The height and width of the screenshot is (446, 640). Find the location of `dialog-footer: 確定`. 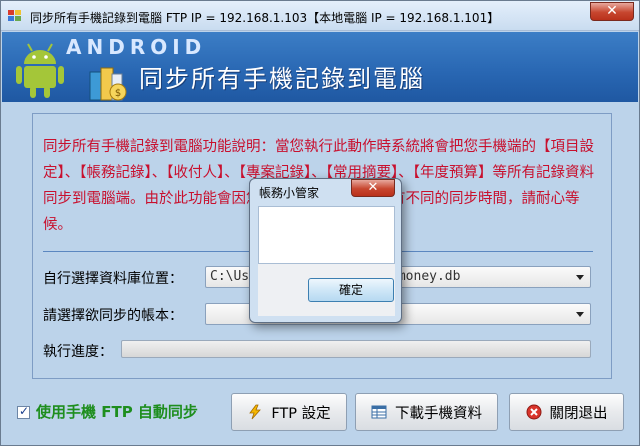

dialog-footer: 確定 is located at coordinates (326, 290).